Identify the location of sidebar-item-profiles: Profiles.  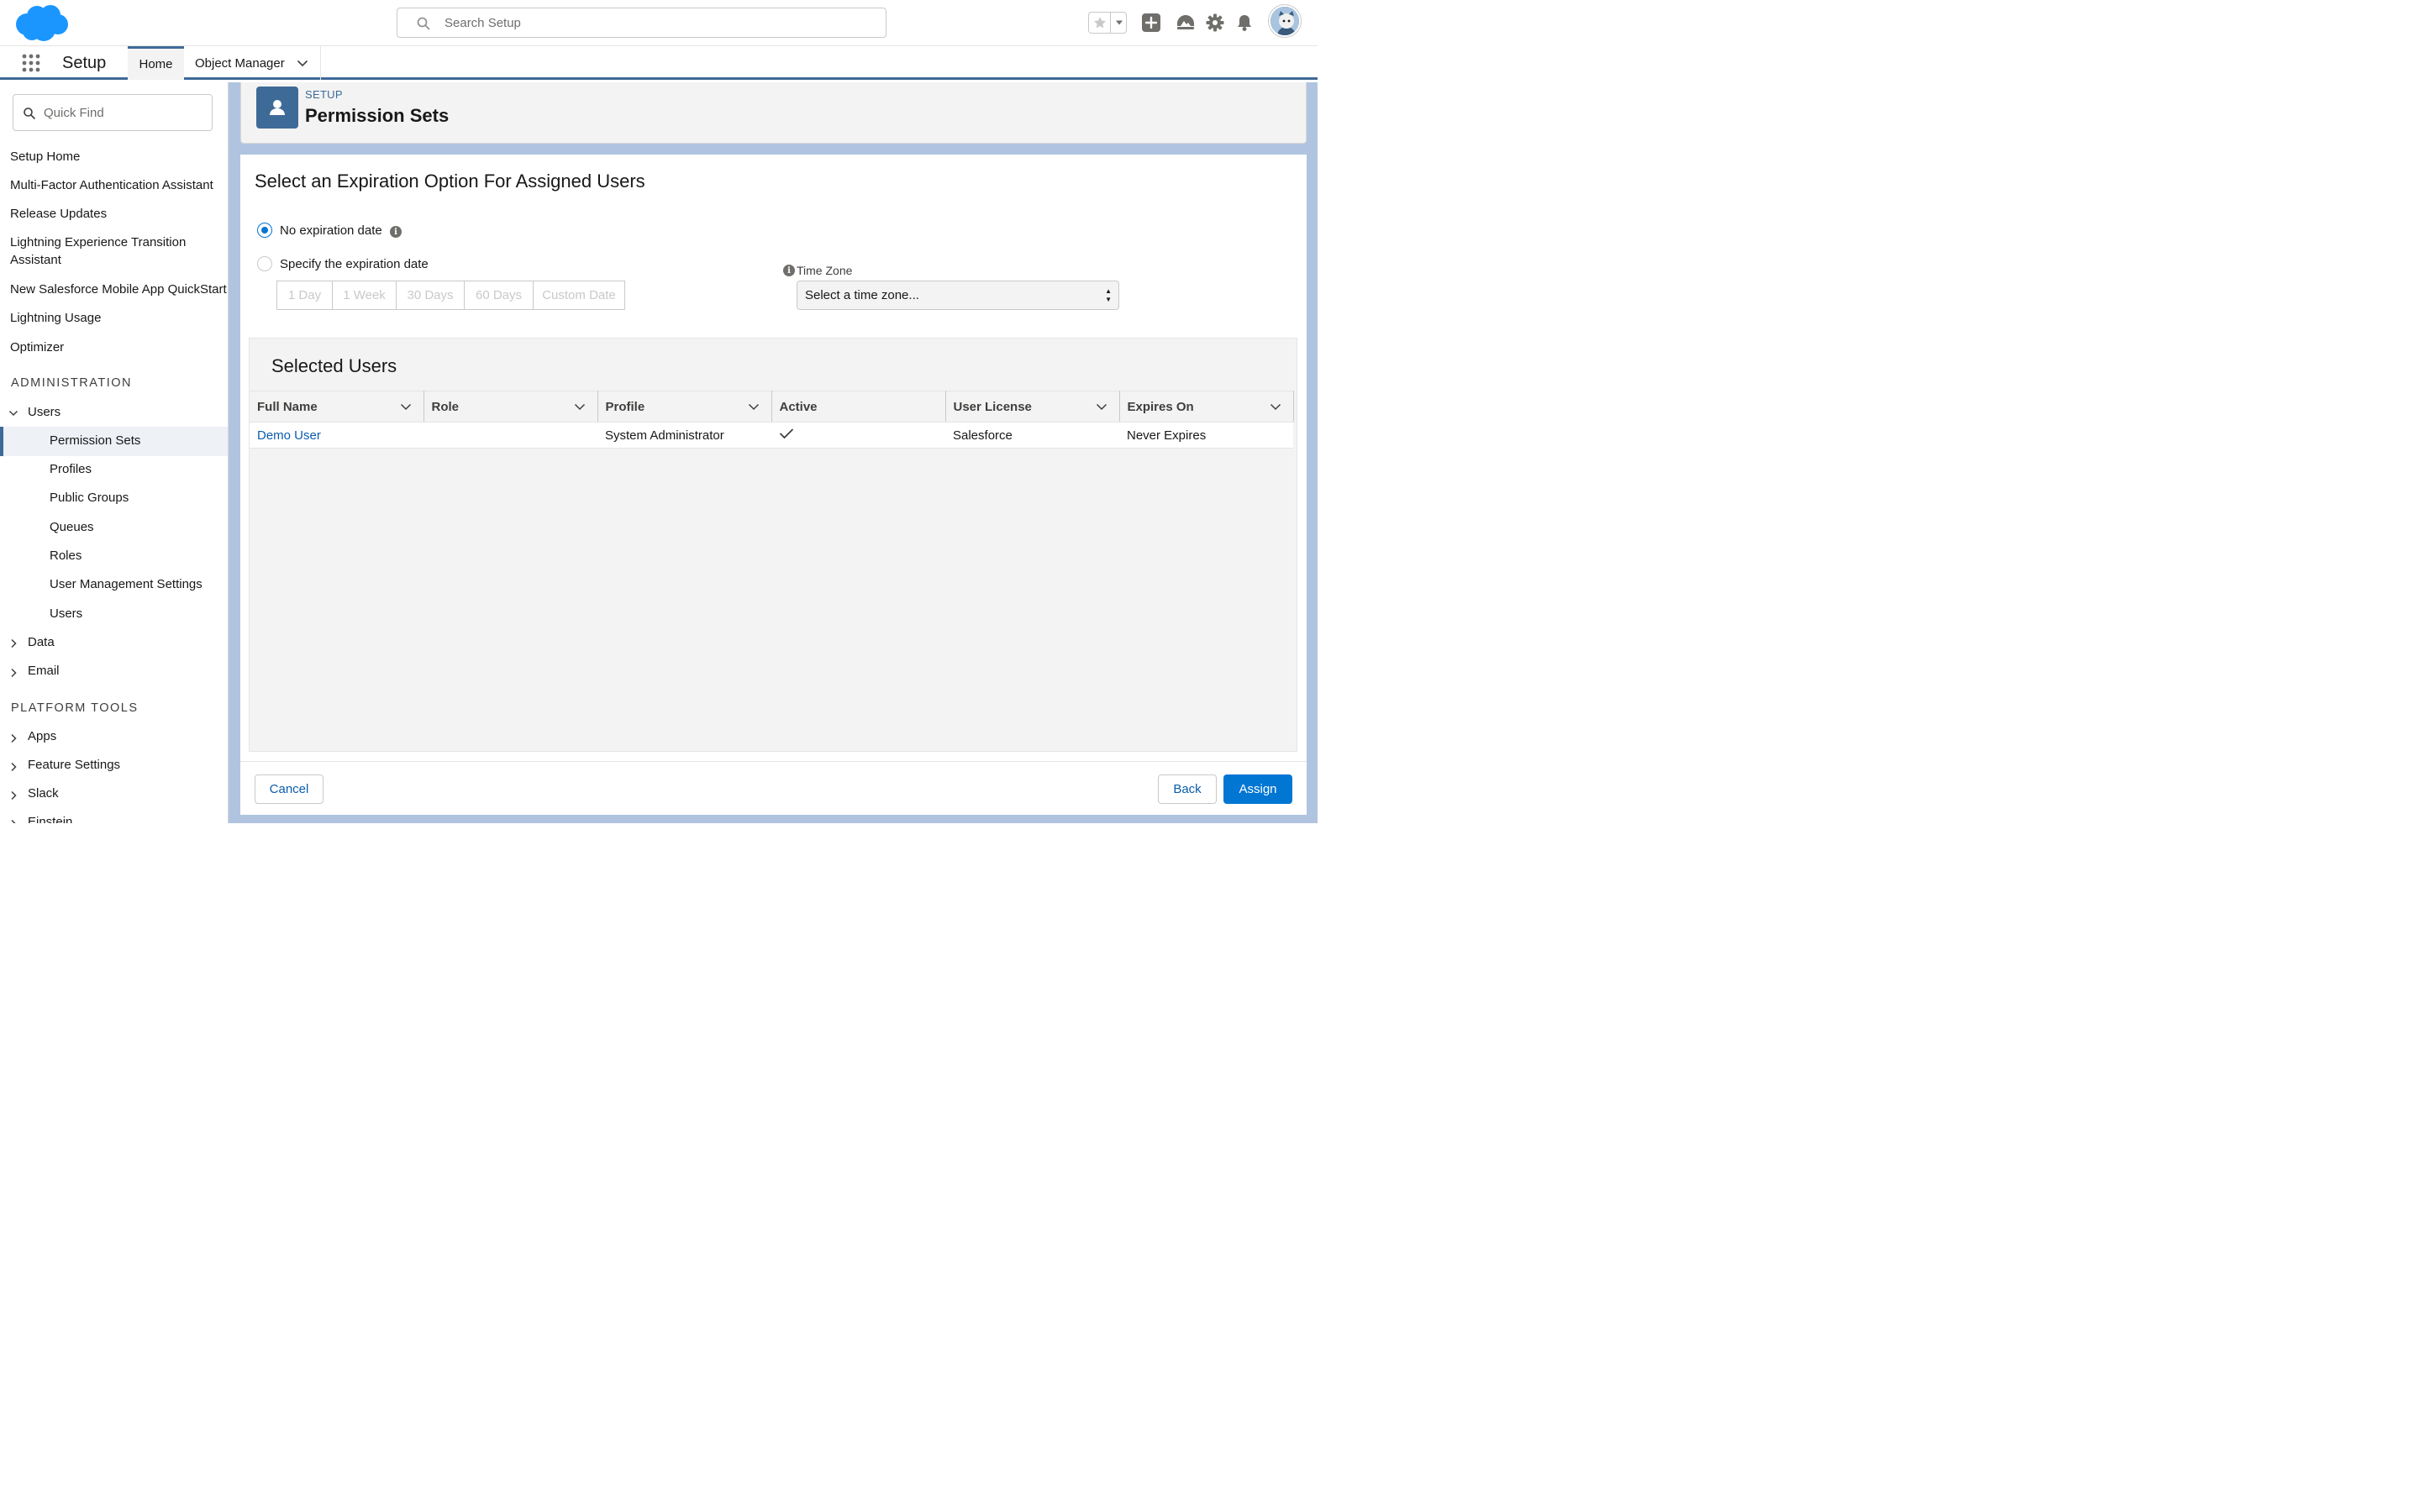
(71, 469).